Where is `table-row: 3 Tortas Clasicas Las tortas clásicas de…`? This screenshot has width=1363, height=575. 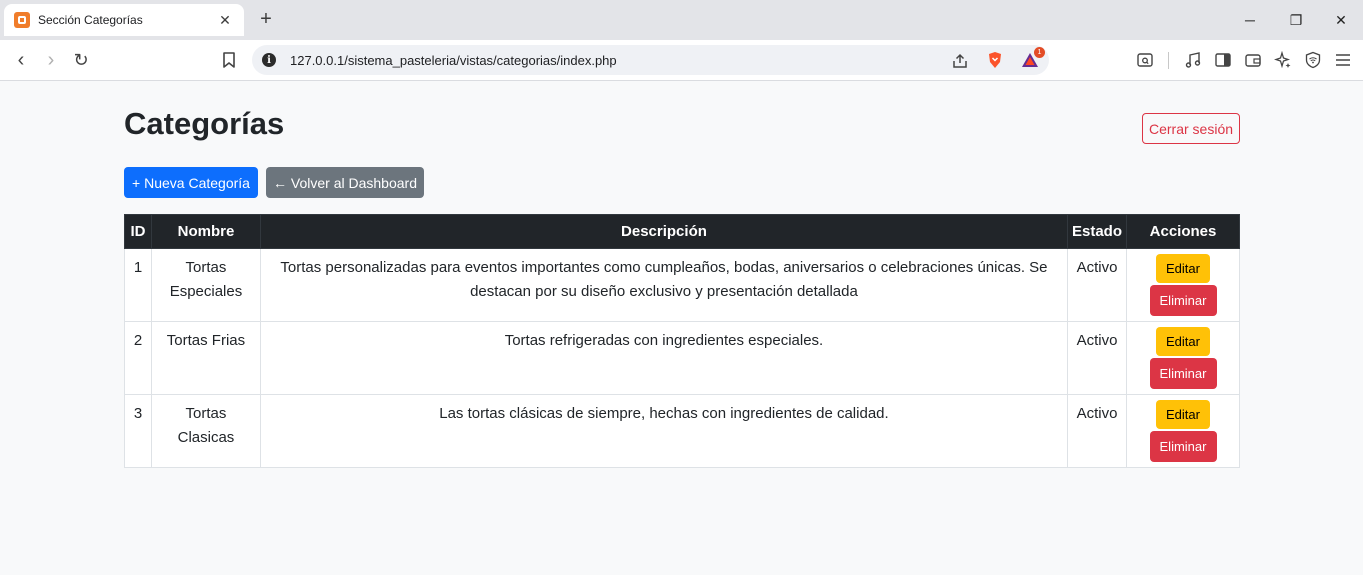
table-row: 3 Tortas Clasicas Las tortas clásicas de… is located at coordinates (682, 431).